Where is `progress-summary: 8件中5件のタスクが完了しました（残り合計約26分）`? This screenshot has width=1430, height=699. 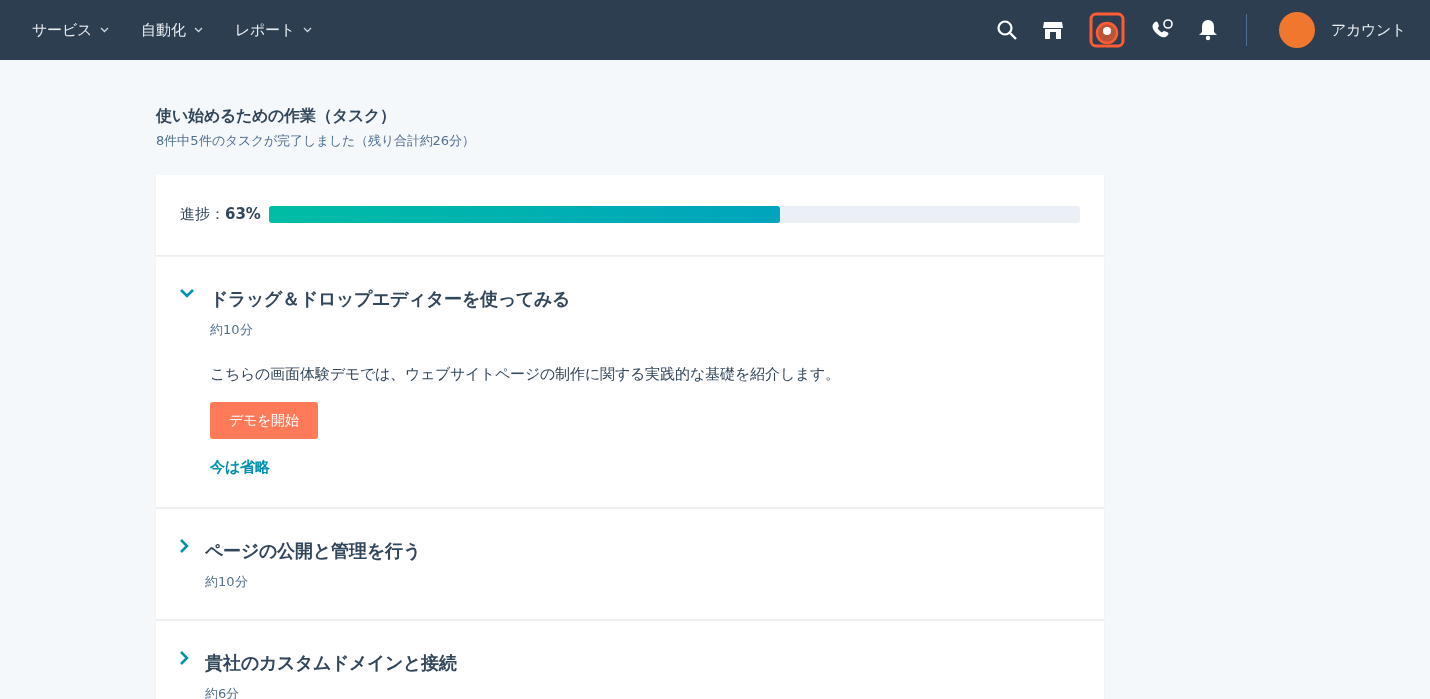 progress-summary: 8件中5件のタスクが完了しました（残り合計約26分） is located at coordinates (316, 141).